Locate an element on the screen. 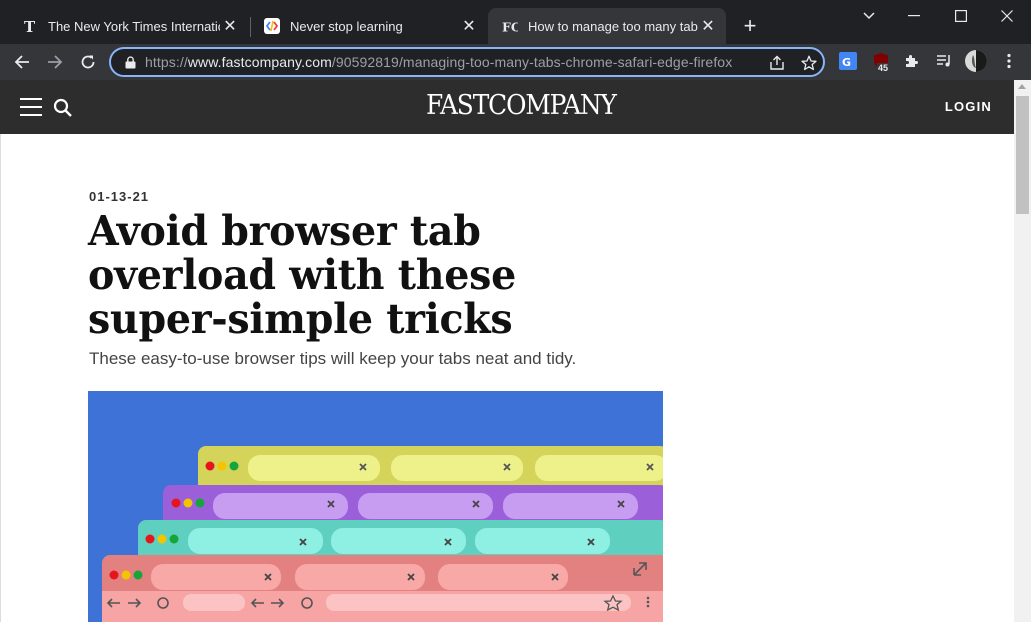 Image resolution: width=1031 pixels, height=622 pixels. media-control-icon is located at coordinates (944, 61).